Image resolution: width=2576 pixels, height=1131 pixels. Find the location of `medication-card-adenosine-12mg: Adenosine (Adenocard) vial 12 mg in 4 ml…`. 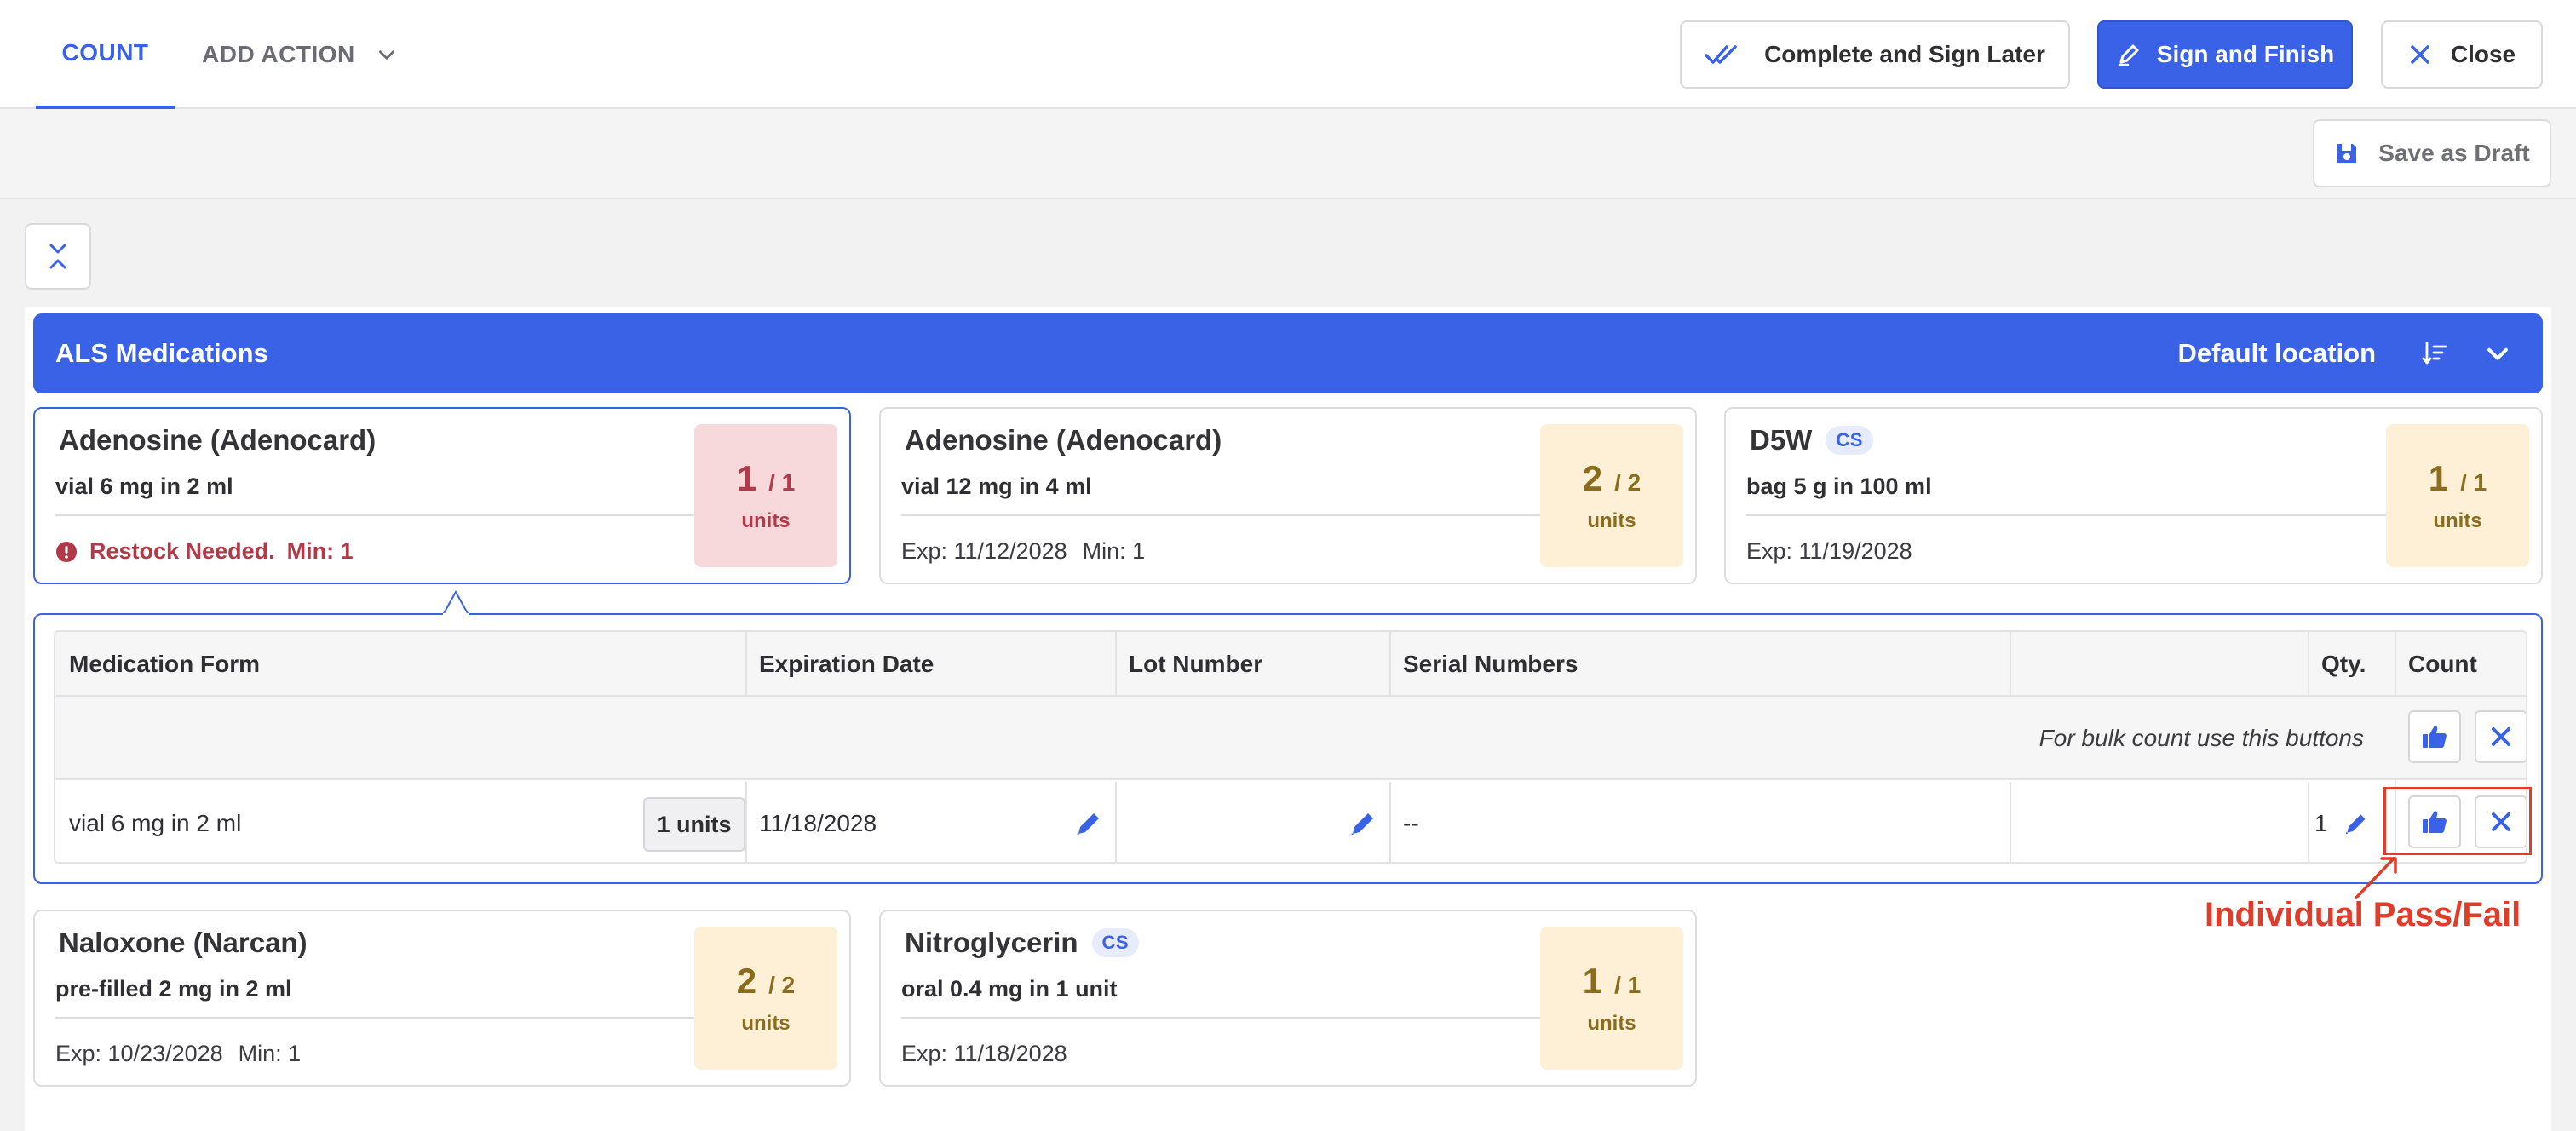

medication-card-adenosine-12mg: Adenosine (Adenocard) vial 12 mg in 4 ml… is located at coordinates (1288, 495).